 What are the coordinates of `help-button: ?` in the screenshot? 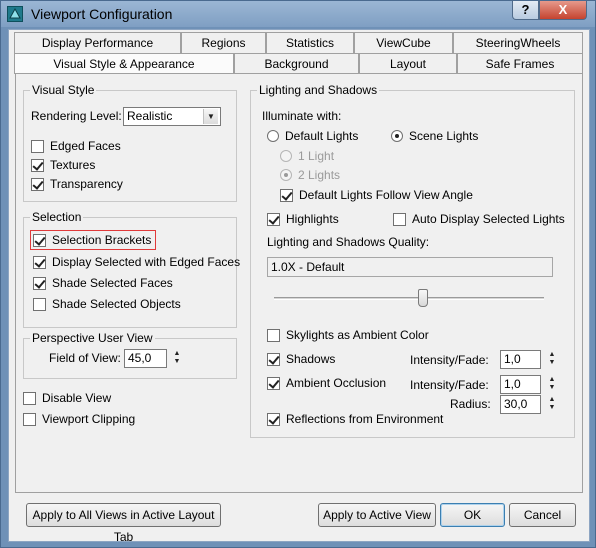 It's located at (525, 10).